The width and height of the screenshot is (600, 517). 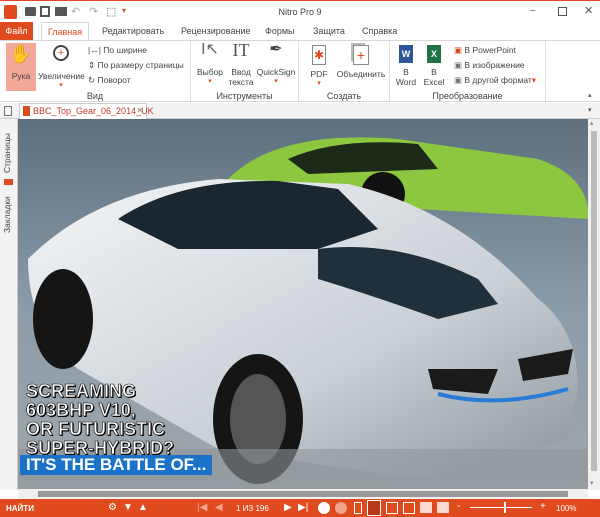 What do you see at coordinates (210, 64) in the screenshot?
I see `select-button: I↖ Выбор ▾` at bounding box center [210, 64].